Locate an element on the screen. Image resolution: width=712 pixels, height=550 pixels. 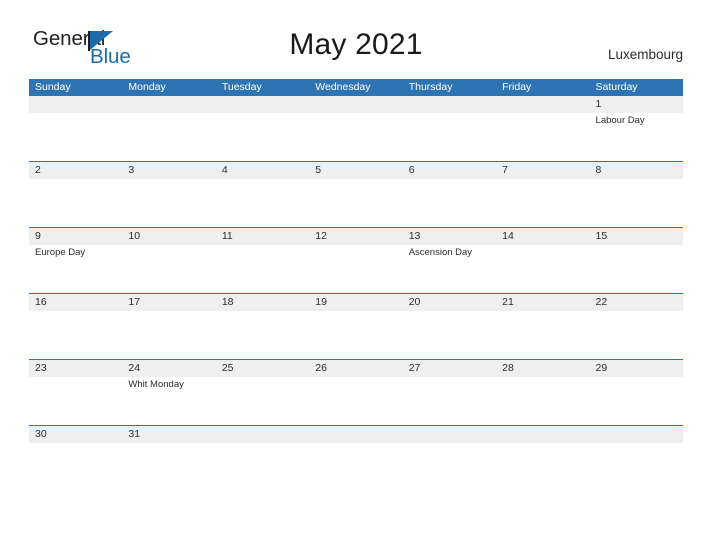
day-cell: 17 is located at coordinates (169, 326).